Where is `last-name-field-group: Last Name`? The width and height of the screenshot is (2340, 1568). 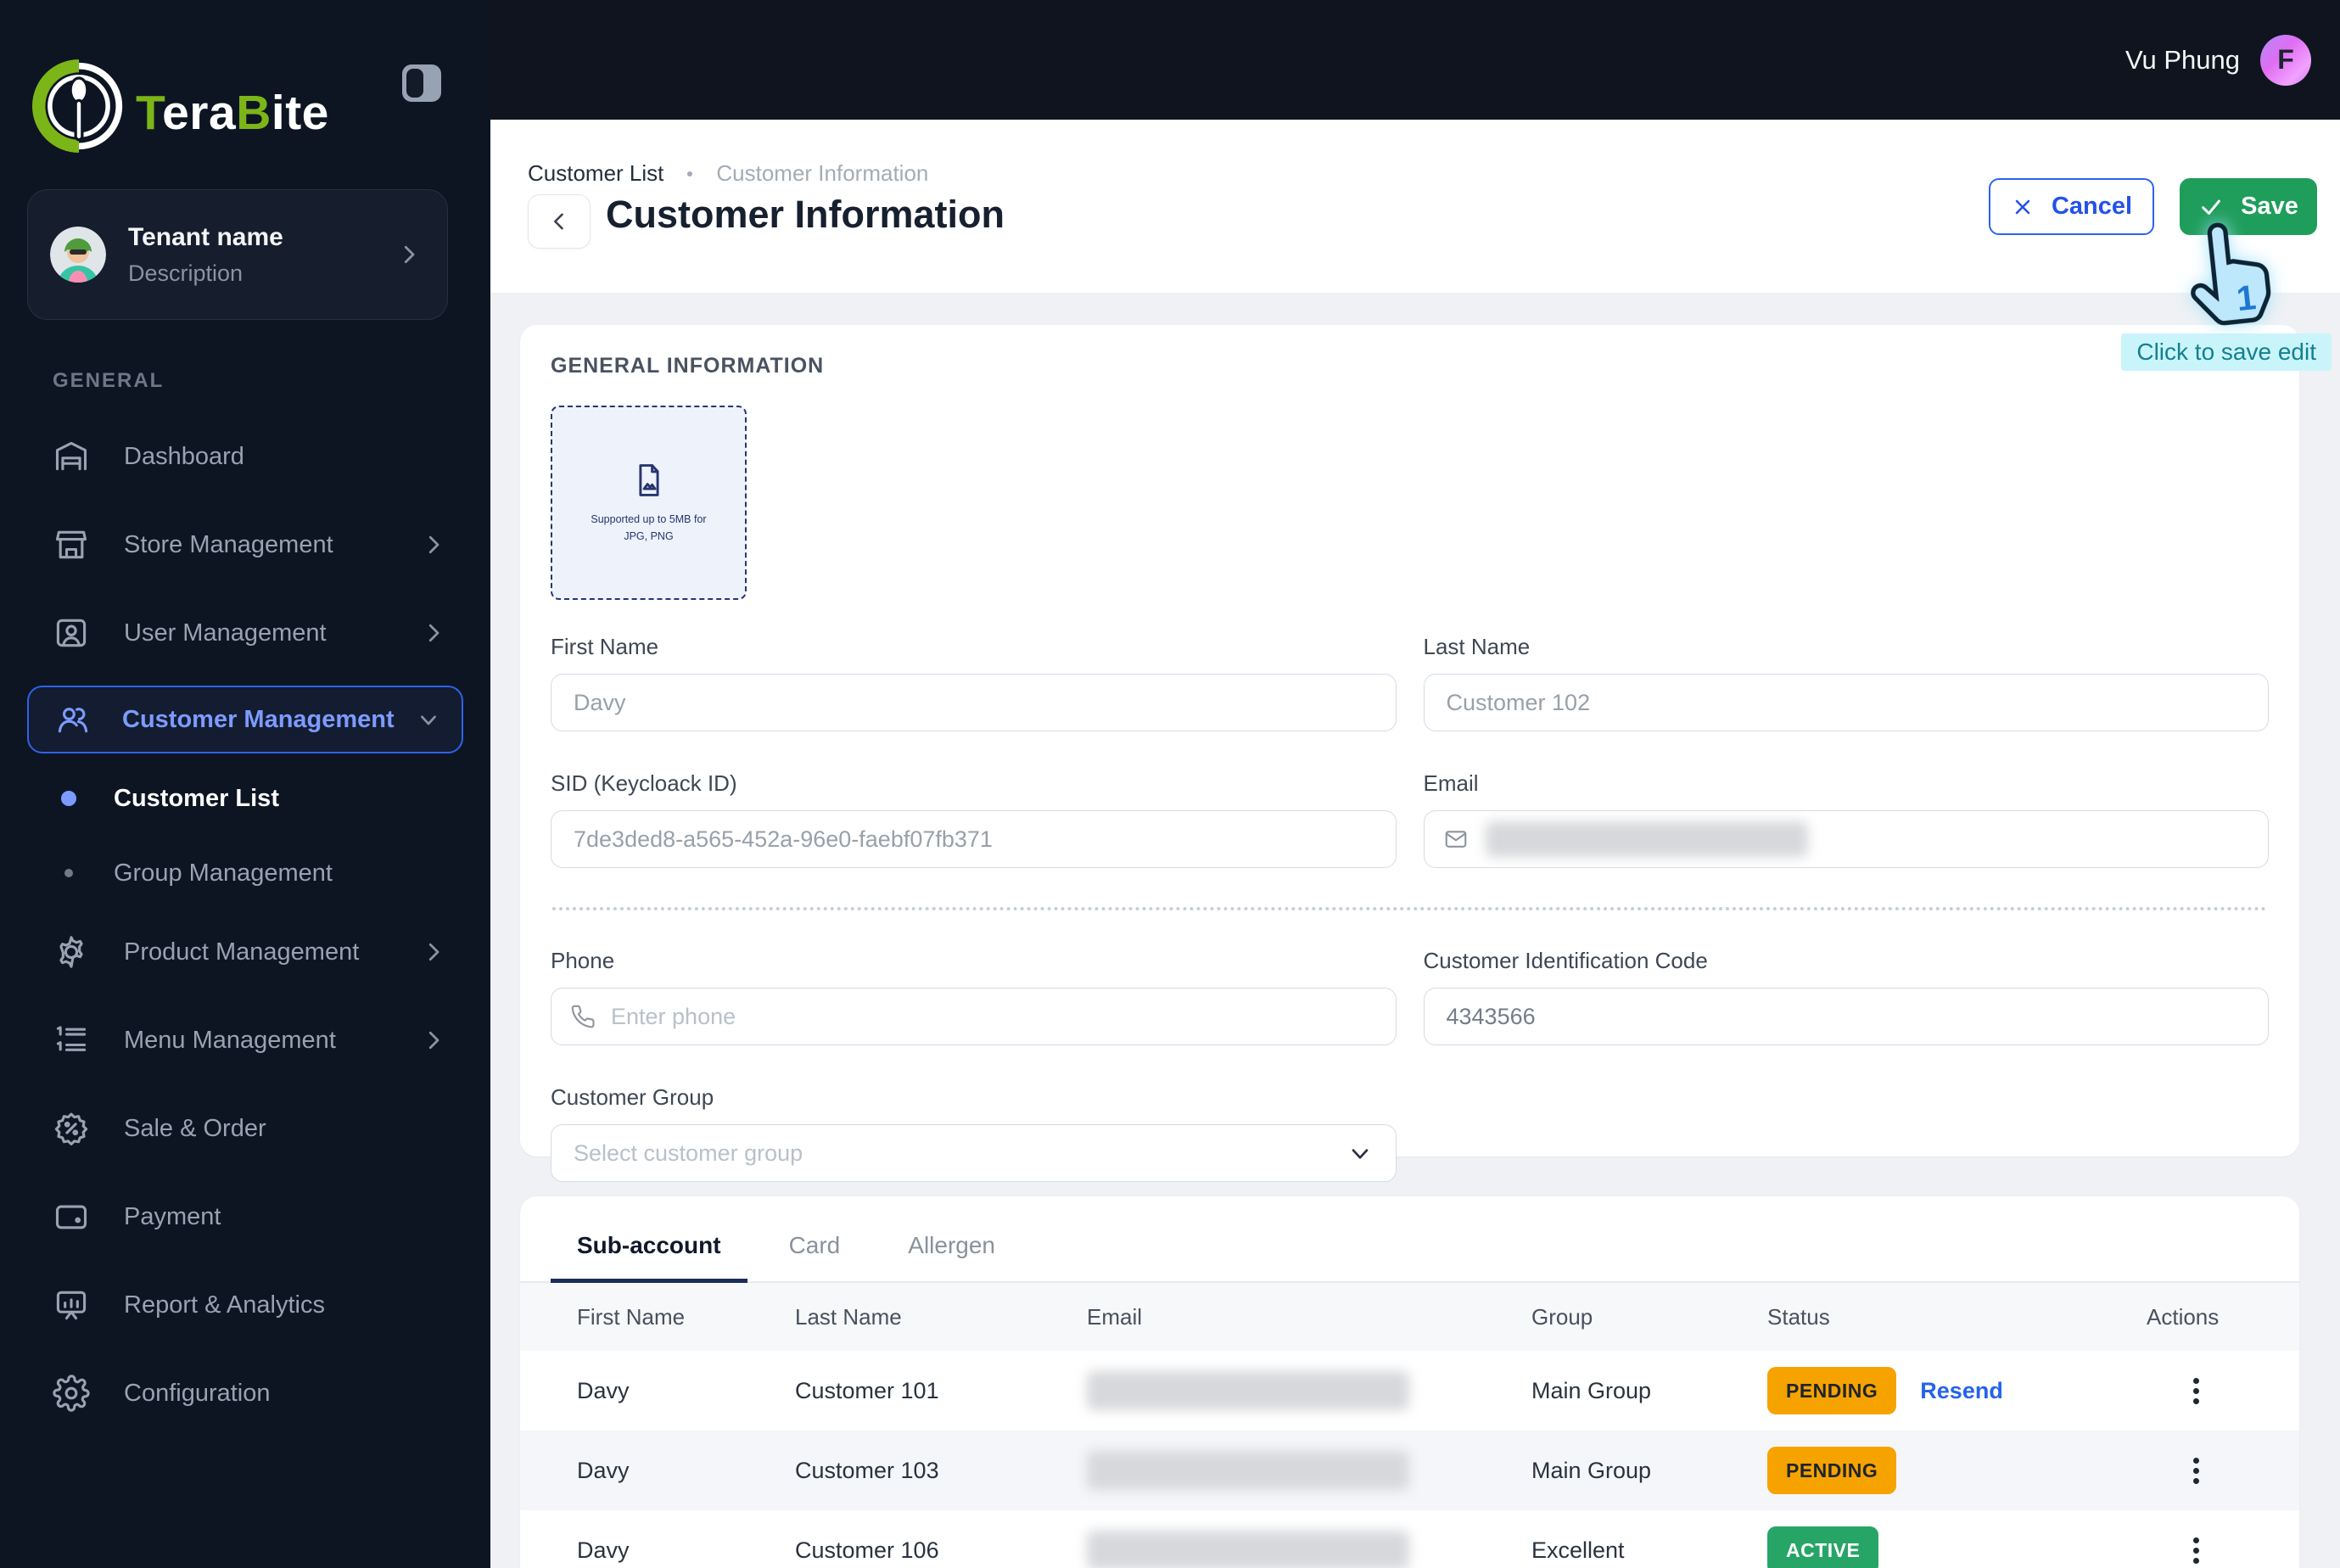 last-name-field-group: Last Name is located at coordinates (1846, 682).